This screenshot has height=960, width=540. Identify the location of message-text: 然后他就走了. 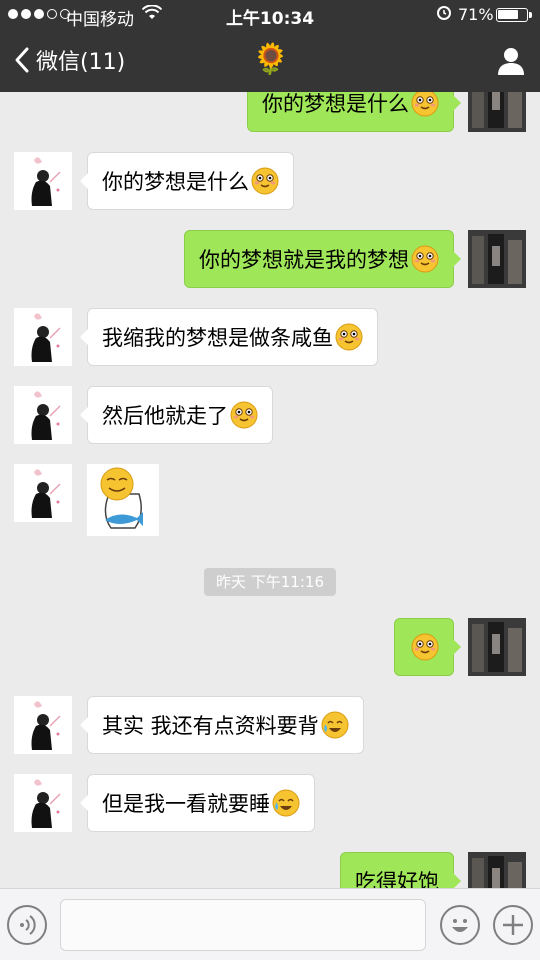
(165, 416).